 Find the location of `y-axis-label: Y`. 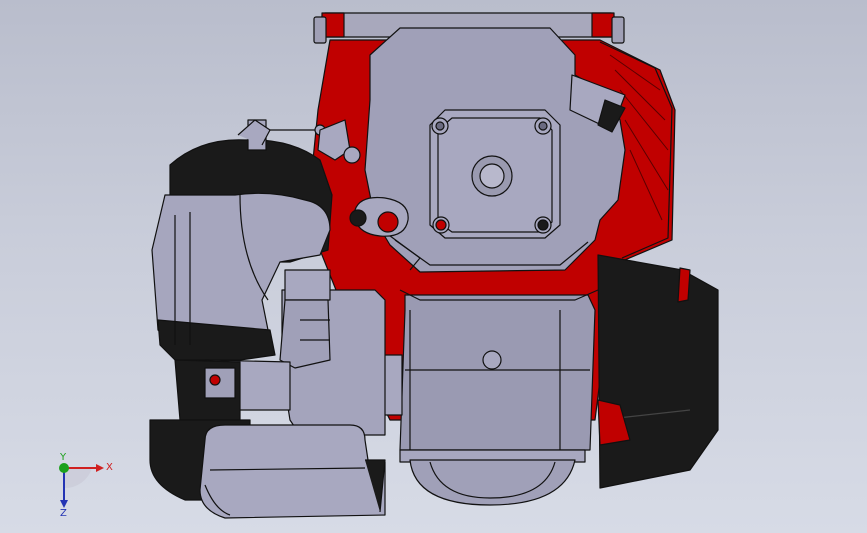

y-axis-label: Y is located at coordinates (63, 457).